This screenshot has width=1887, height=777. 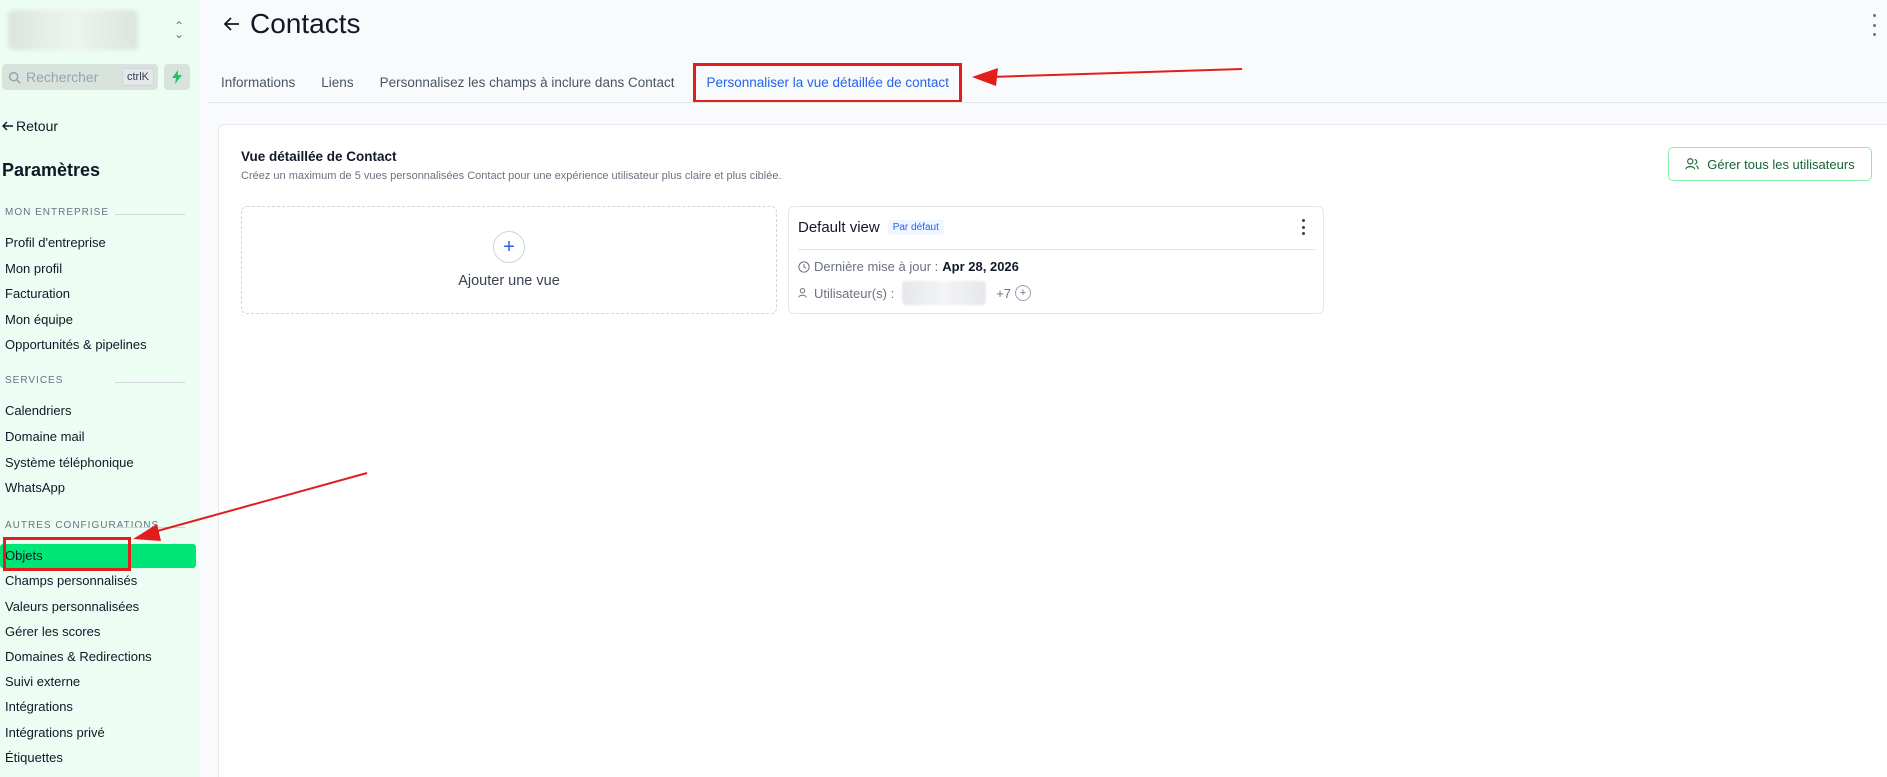 I want to click on search-row: Rechercher ctrlK, so click(x=98, y=77).